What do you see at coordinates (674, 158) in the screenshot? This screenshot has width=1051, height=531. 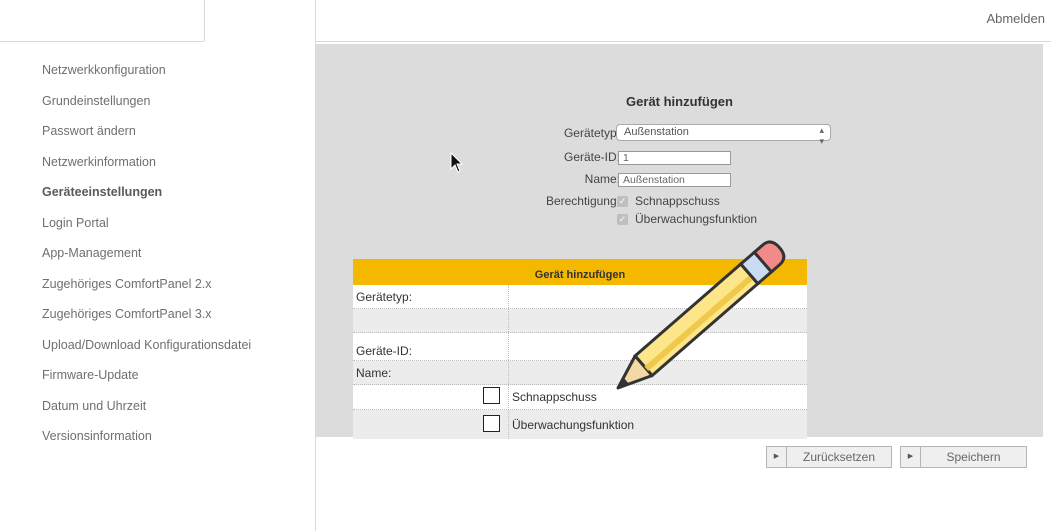 I see `device-id-input: 1` at bounding box center [674, 158].